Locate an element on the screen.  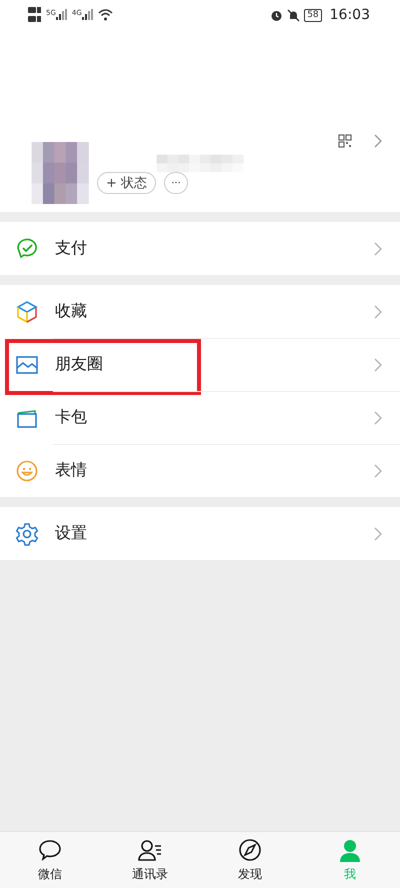
menu-item: 朋友圈 is located at coordinates (200, 364).